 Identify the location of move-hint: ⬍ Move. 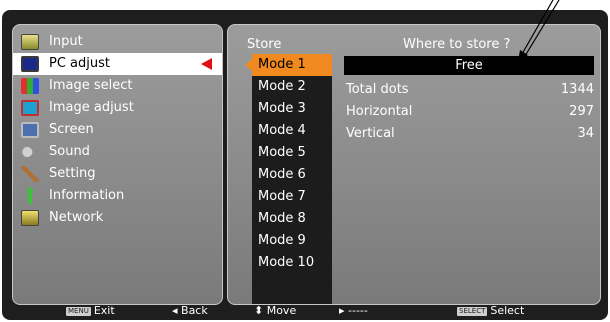
(275, 310).